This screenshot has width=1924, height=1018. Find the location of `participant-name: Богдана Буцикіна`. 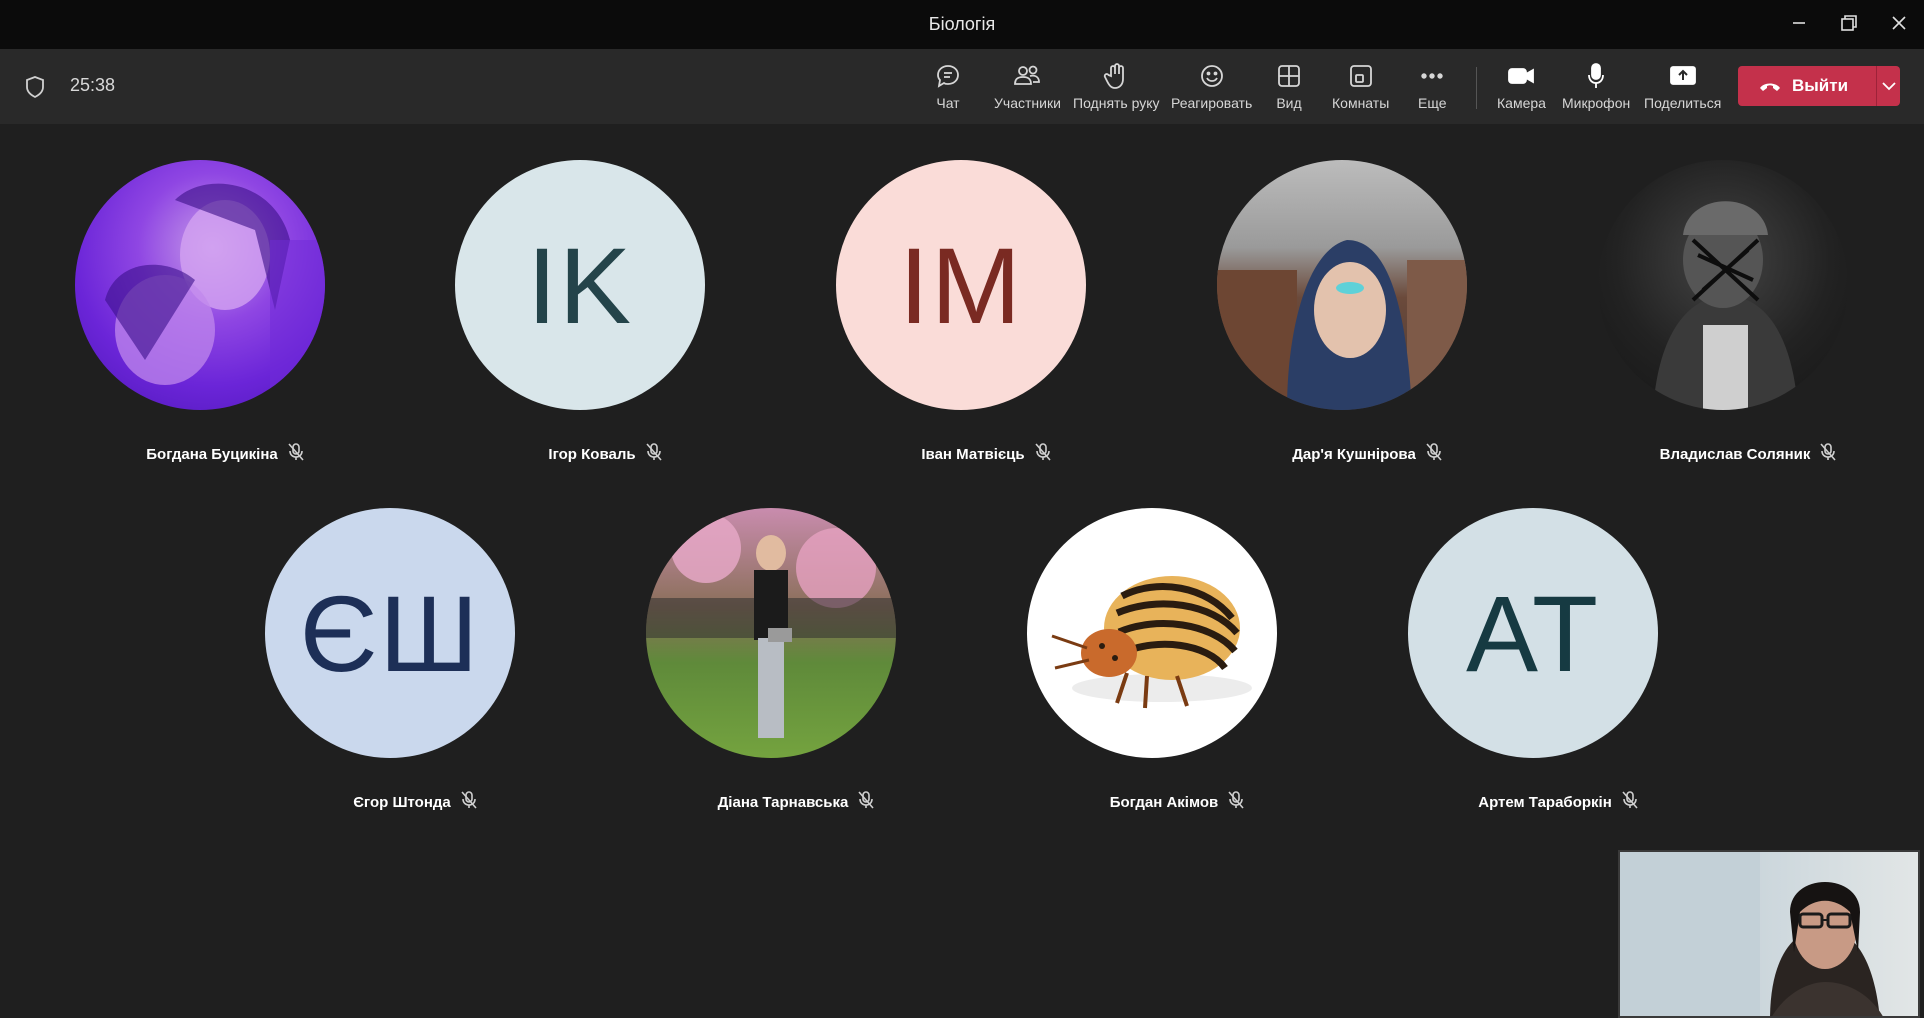

participant-name: Богдана Буцикіна is located at coordinates (212, 454).